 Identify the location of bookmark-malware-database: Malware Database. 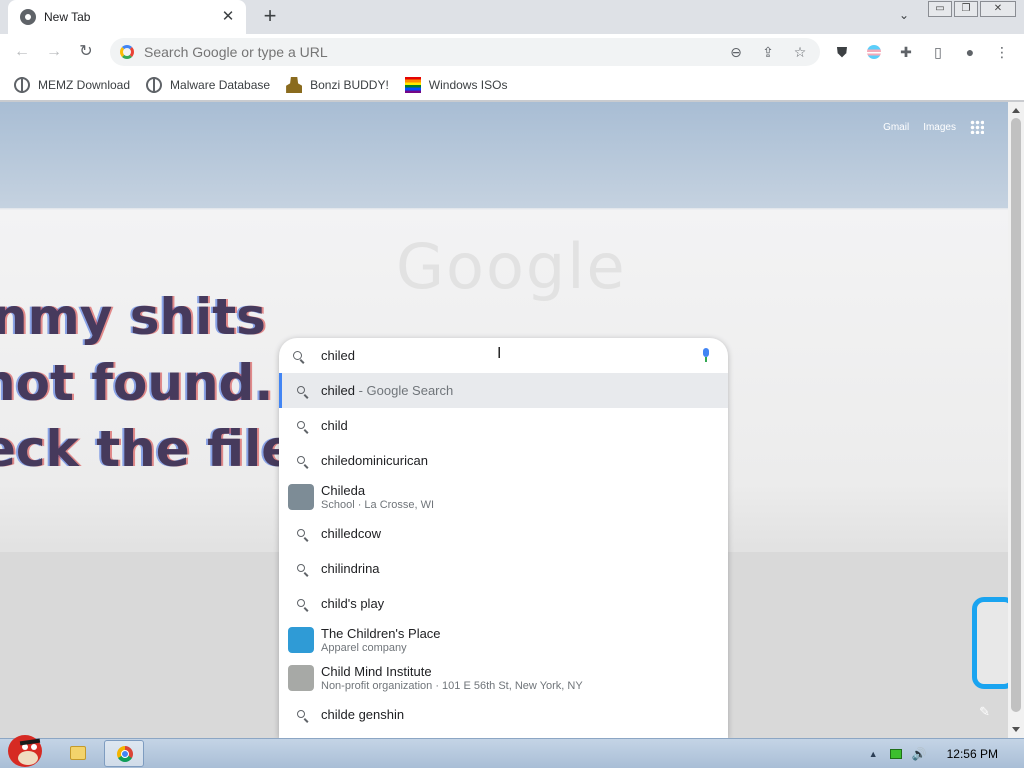
(208, 85).